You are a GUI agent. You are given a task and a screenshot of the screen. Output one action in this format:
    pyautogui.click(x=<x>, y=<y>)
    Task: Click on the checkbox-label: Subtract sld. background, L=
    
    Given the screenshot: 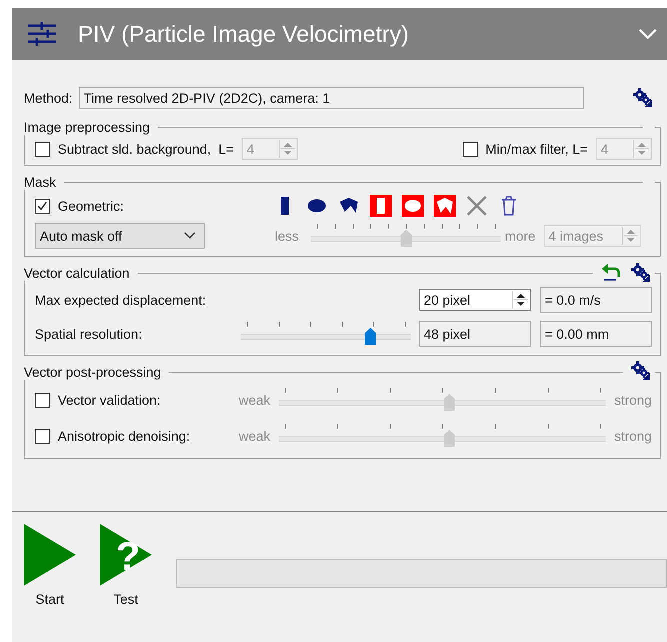 What is the action you would take?
    pyautogui.click(x=146, y=149)
    